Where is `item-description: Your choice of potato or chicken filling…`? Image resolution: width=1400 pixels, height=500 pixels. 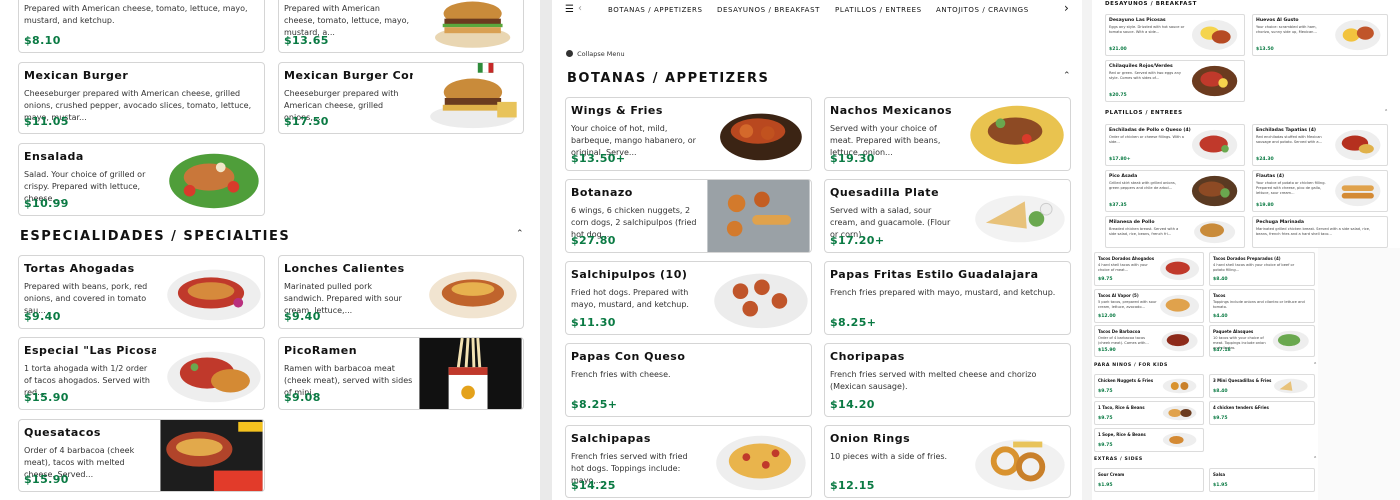 item-description: Your choice of potato or chicken filling… is located at coordinates (1291, 188).